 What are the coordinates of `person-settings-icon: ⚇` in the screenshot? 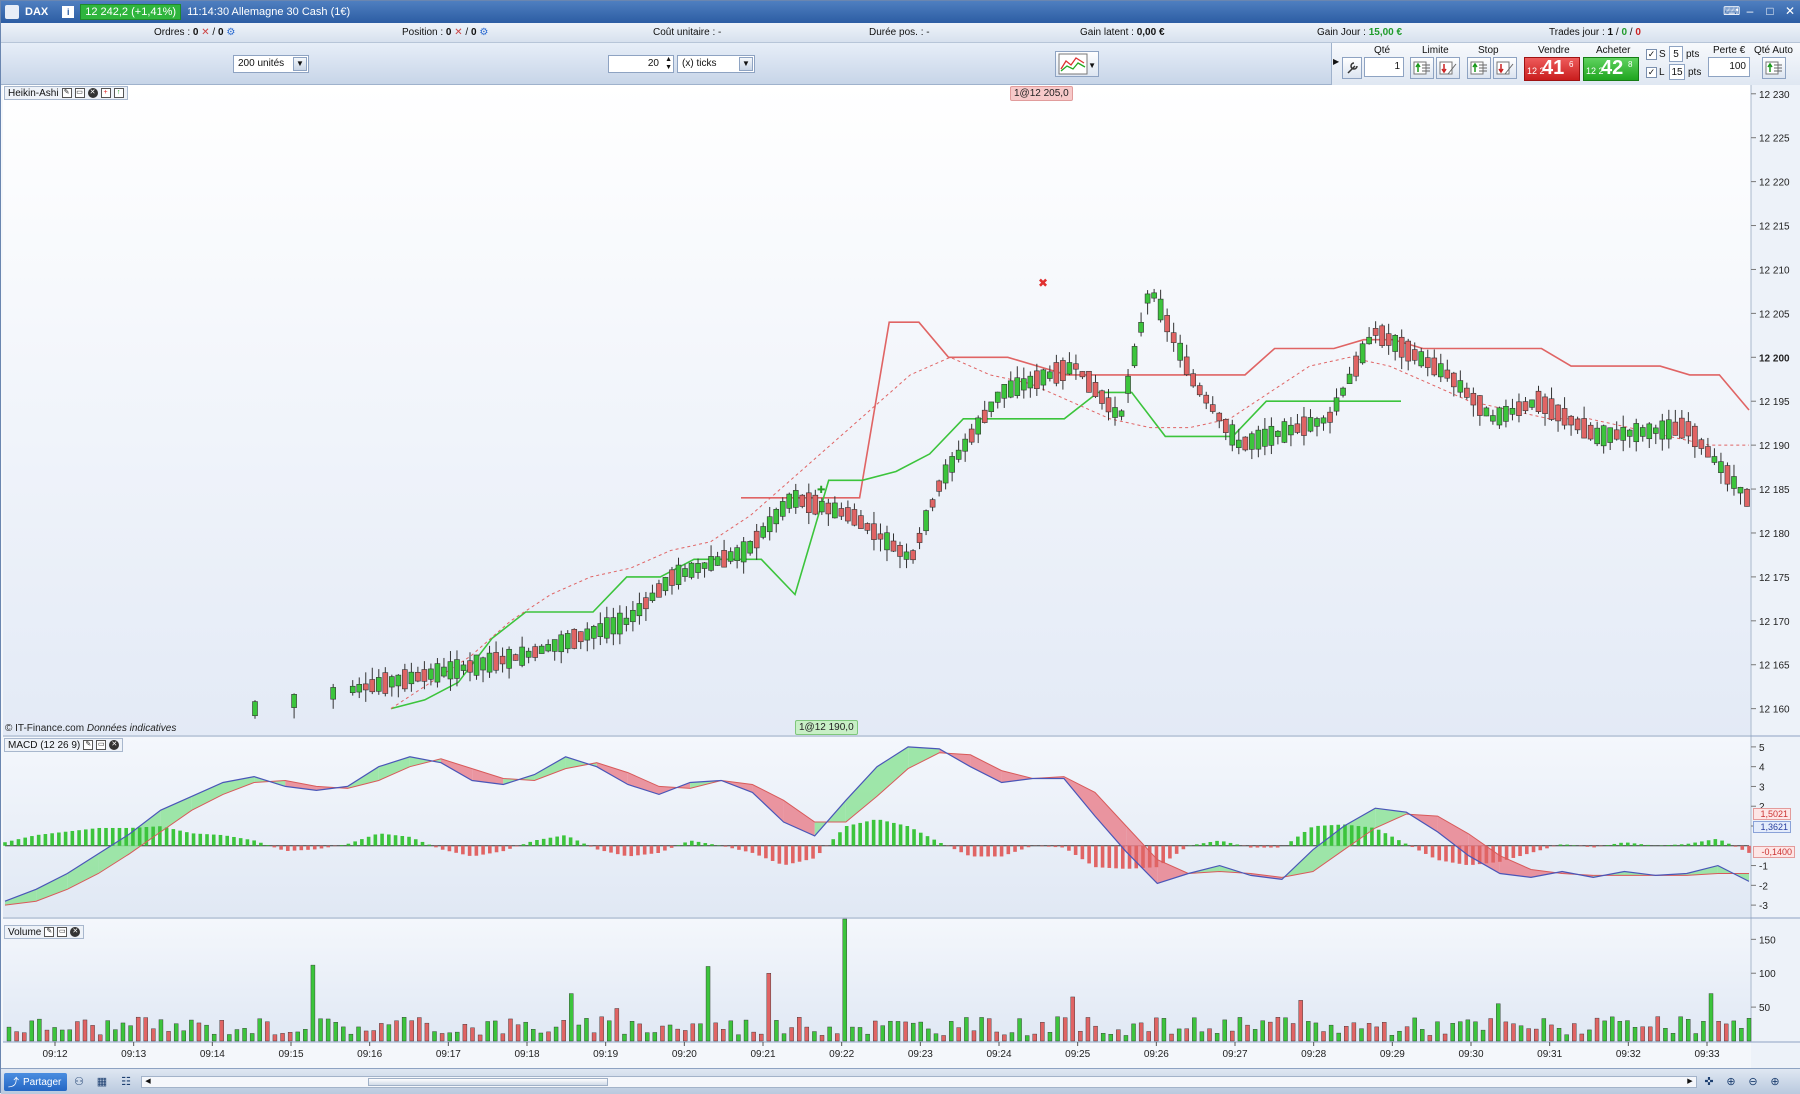 It's located at (79, 1082).